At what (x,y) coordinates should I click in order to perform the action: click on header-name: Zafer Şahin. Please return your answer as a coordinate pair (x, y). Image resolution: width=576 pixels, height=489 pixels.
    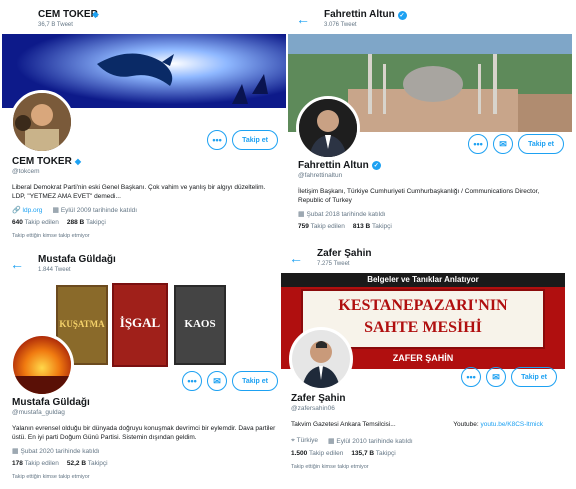
    Looking at the image, I should click on (344, 253).